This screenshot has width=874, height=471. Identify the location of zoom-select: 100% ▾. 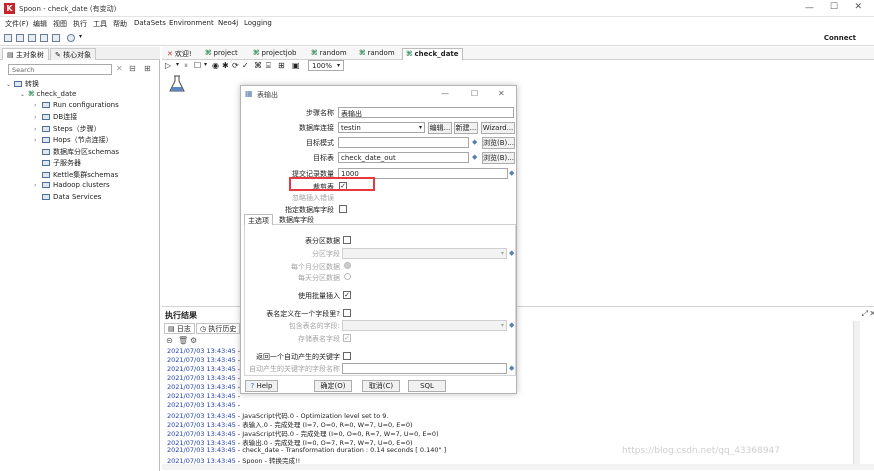
(326, 65).